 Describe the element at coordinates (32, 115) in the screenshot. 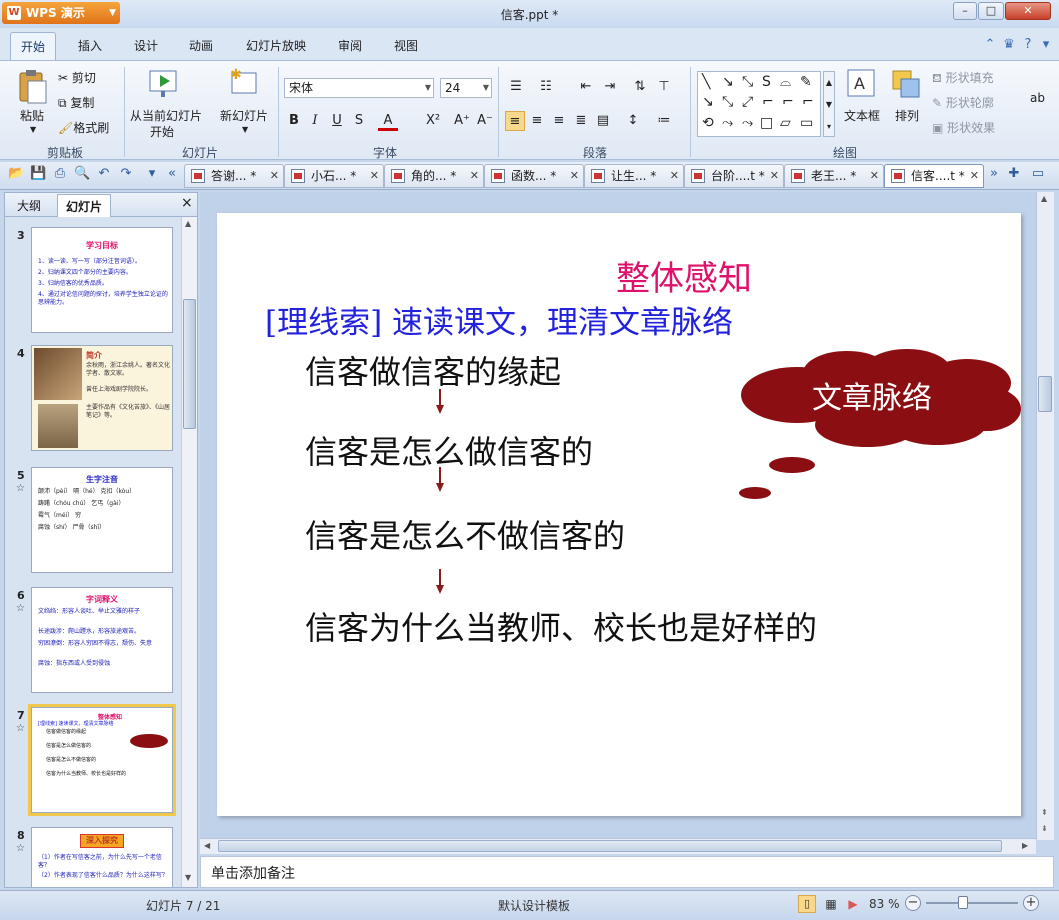

I see `paste-button: 粘贴` at that location.